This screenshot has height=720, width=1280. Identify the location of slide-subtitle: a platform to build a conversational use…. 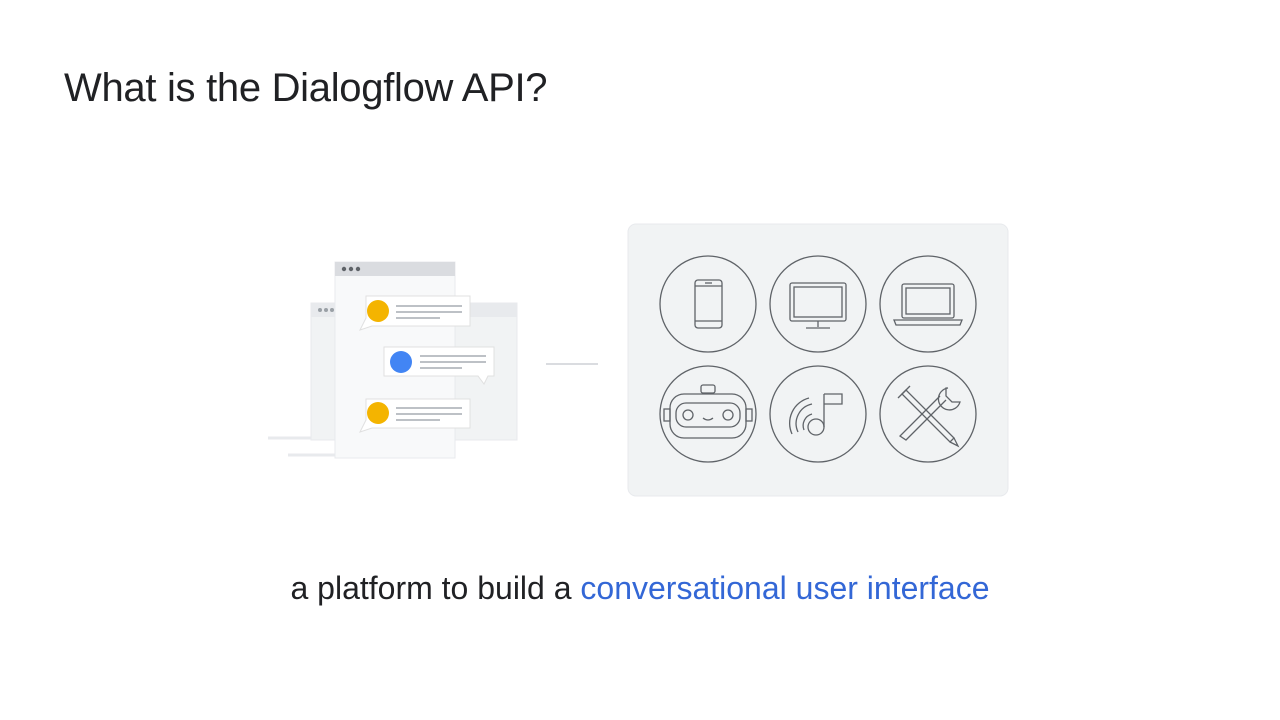
(640, 588).